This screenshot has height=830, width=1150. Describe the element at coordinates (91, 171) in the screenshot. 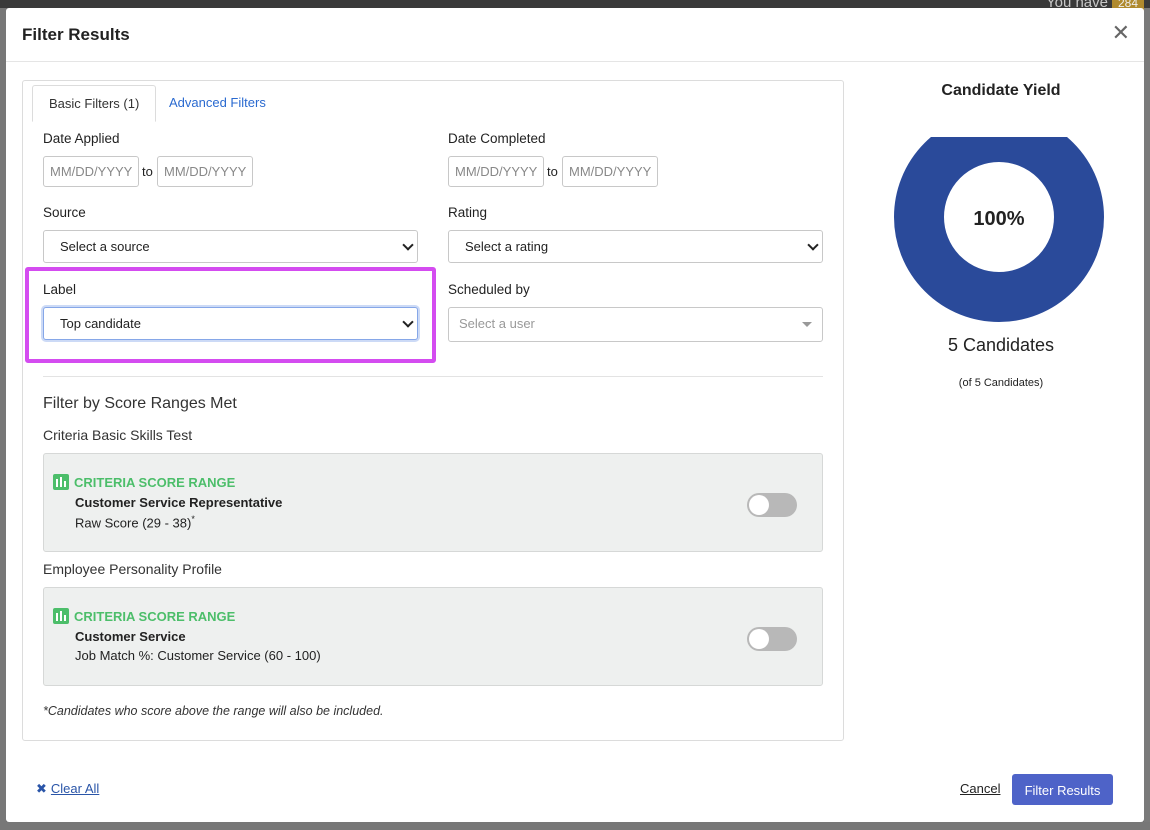

I see `date-applied-from-input` at that location.